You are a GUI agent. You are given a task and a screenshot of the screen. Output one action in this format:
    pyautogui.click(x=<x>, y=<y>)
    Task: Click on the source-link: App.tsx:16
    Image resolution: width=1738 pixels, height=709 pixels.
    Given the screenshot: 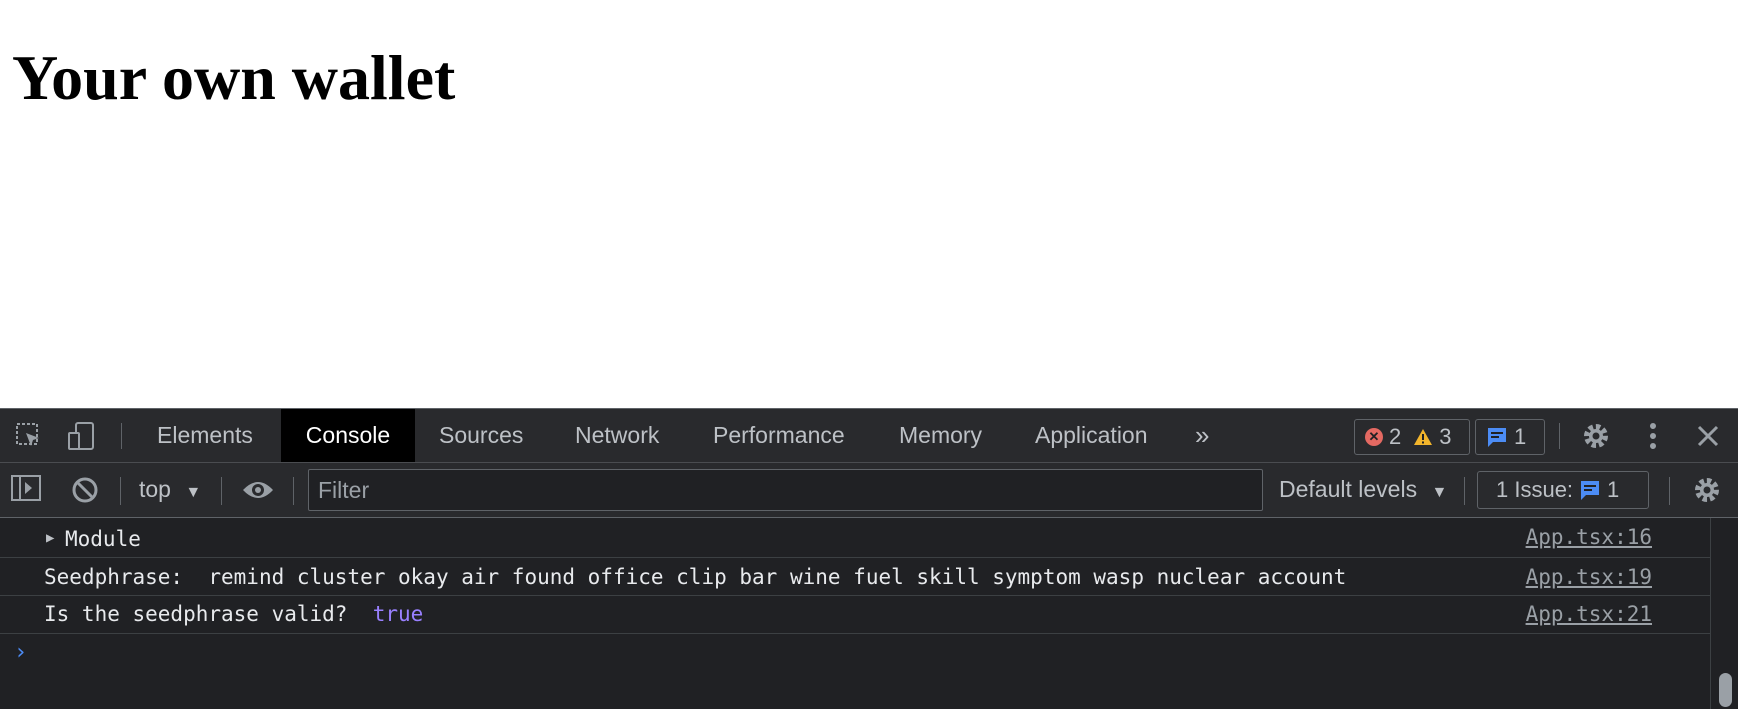 What is the action you would take?
    pyautogui.click(x=1589, y=537)
    